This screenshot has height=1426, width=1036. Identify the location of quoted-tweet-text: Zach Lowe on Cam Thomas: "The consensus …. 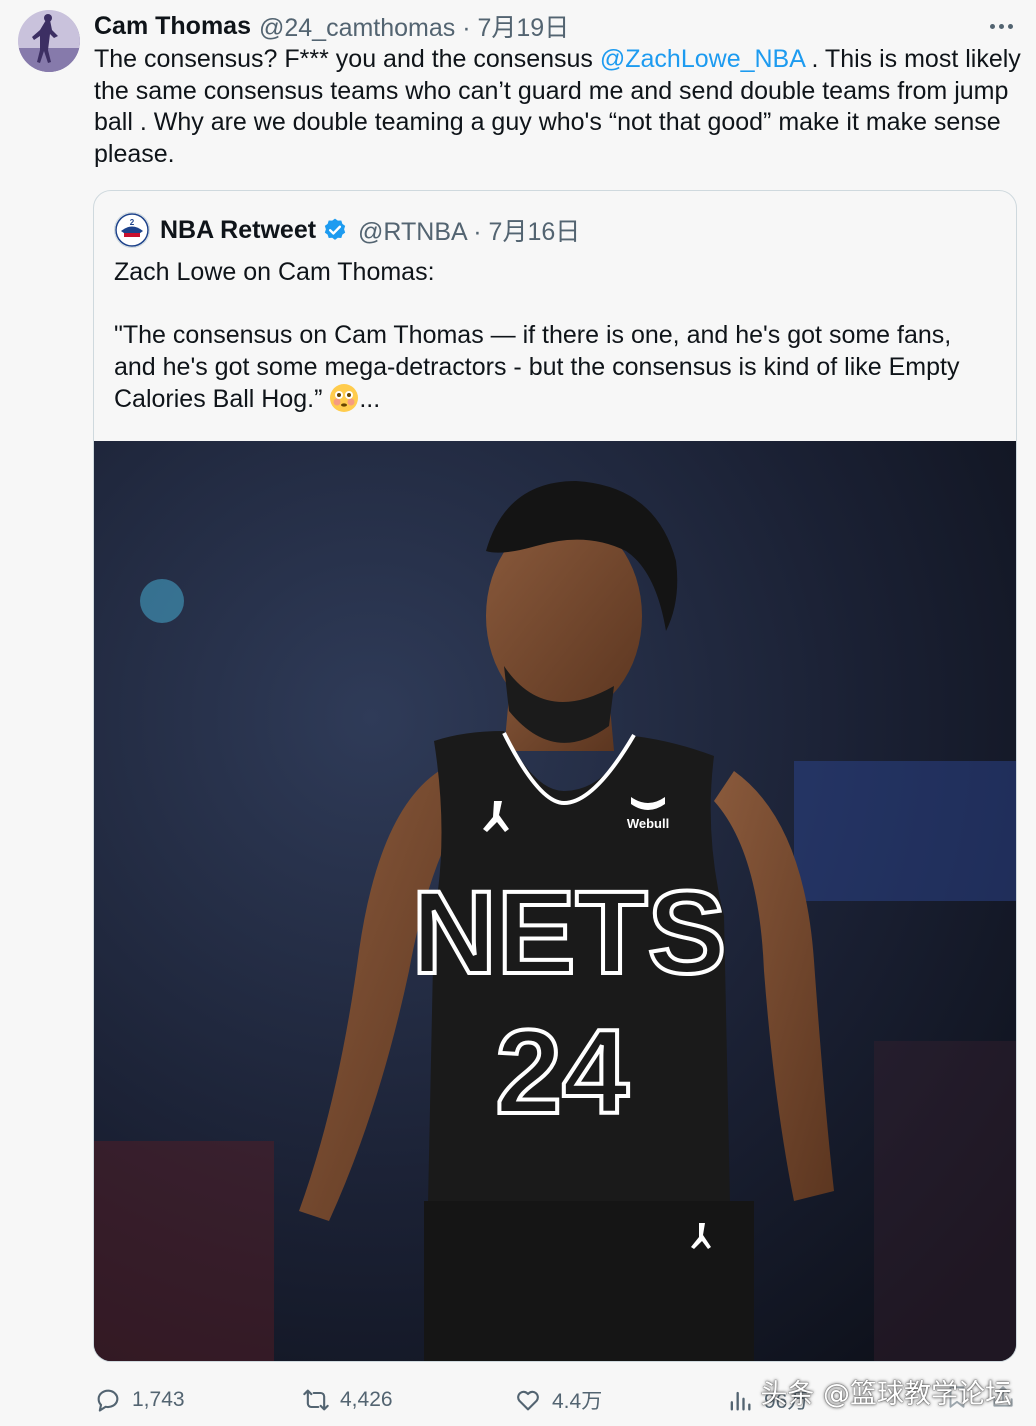
(554, 336).